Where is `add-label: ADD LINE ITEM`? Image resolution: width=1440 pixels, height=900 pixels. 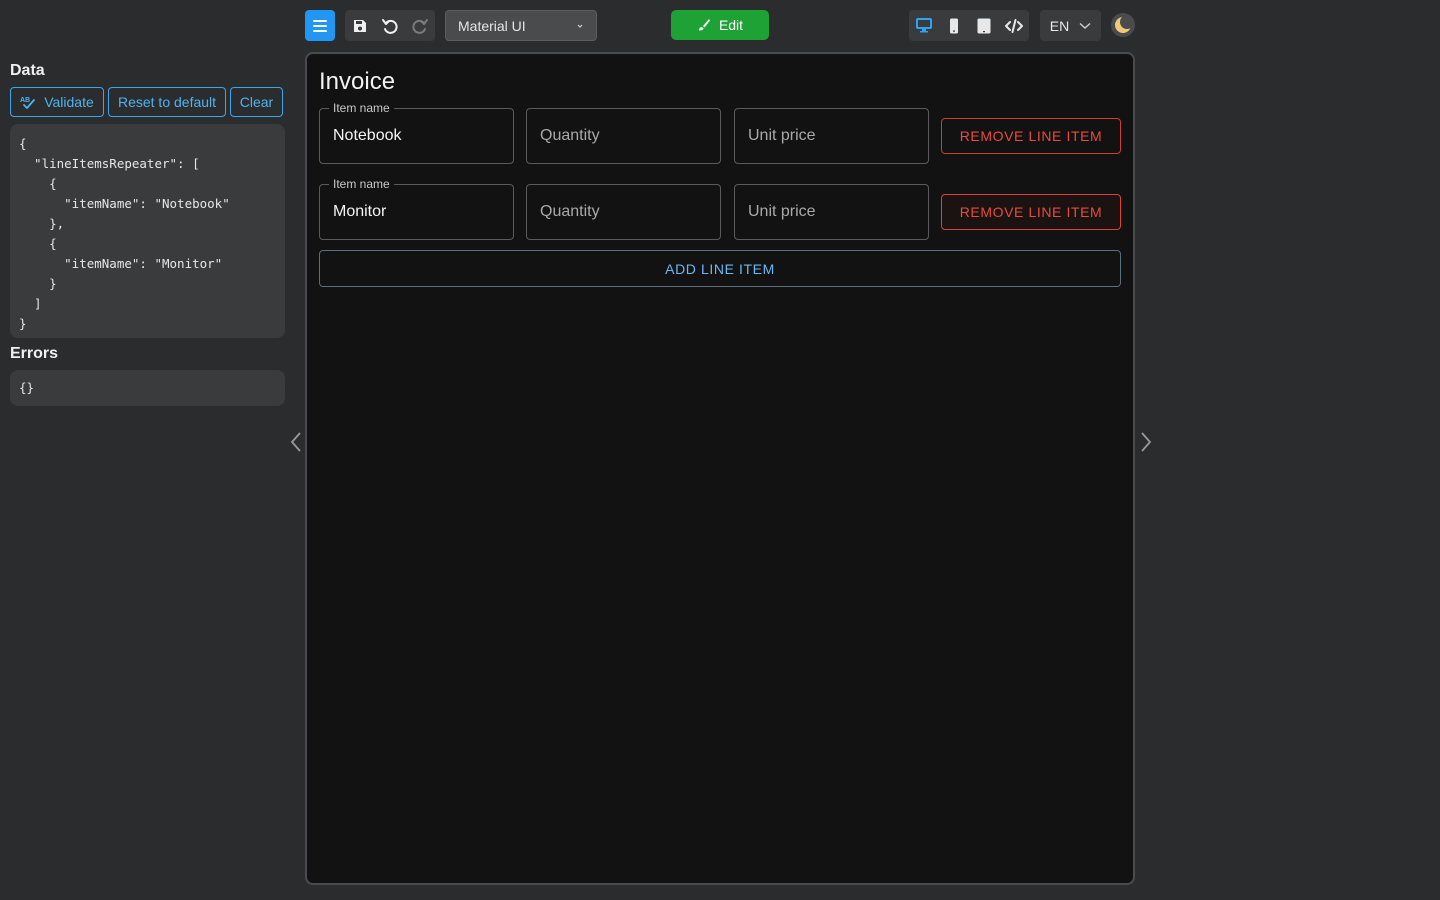 add-label: ADD LINE ITEM is located at coordinates (720, 268).